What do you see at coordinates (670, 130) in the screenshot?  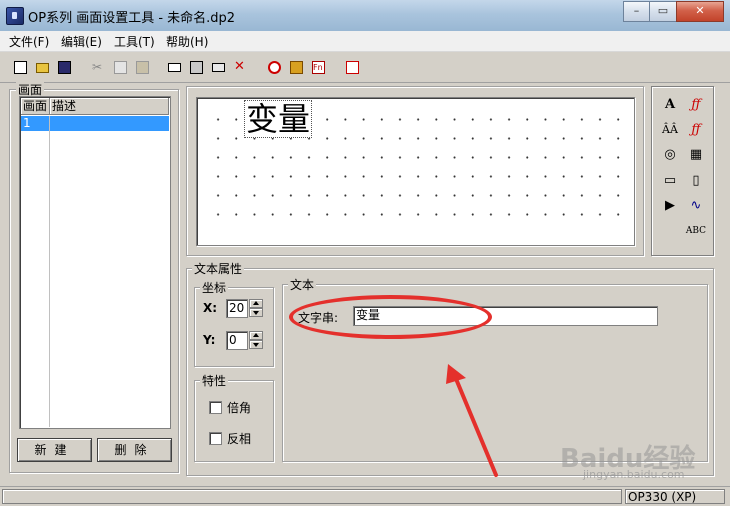 I see `large-text-tool-icon: ÂÂ` at bounding box center [670, 130].